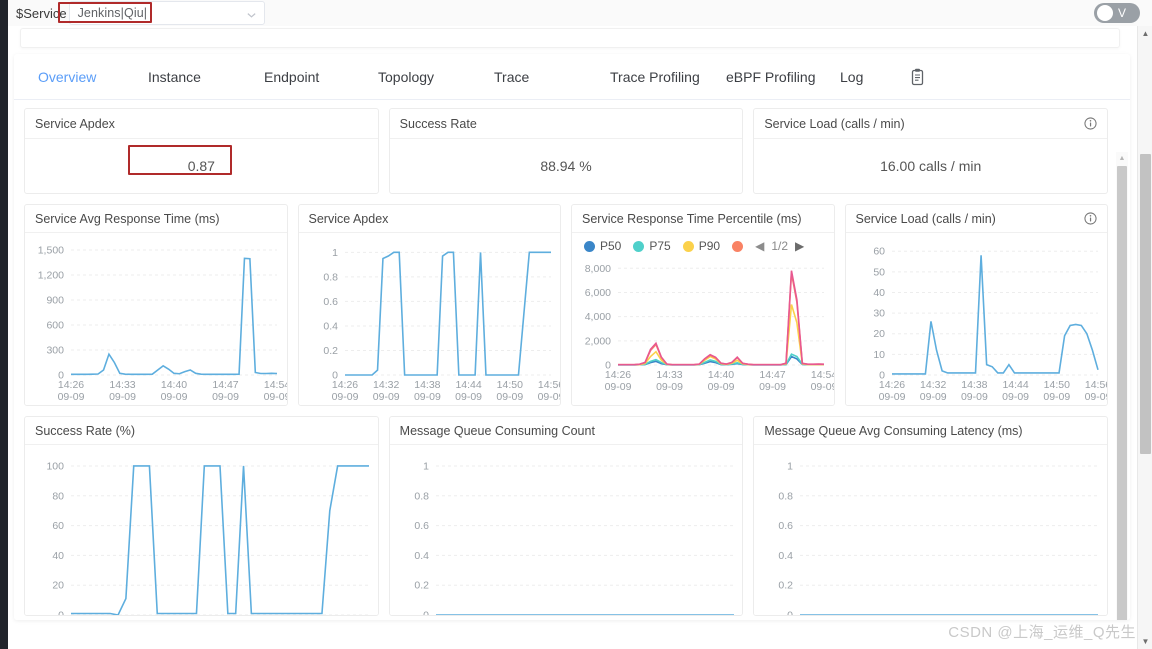  Describe the element at coordinates (55, 351) in the screenshot. I see `svg-text: 300` at that location.